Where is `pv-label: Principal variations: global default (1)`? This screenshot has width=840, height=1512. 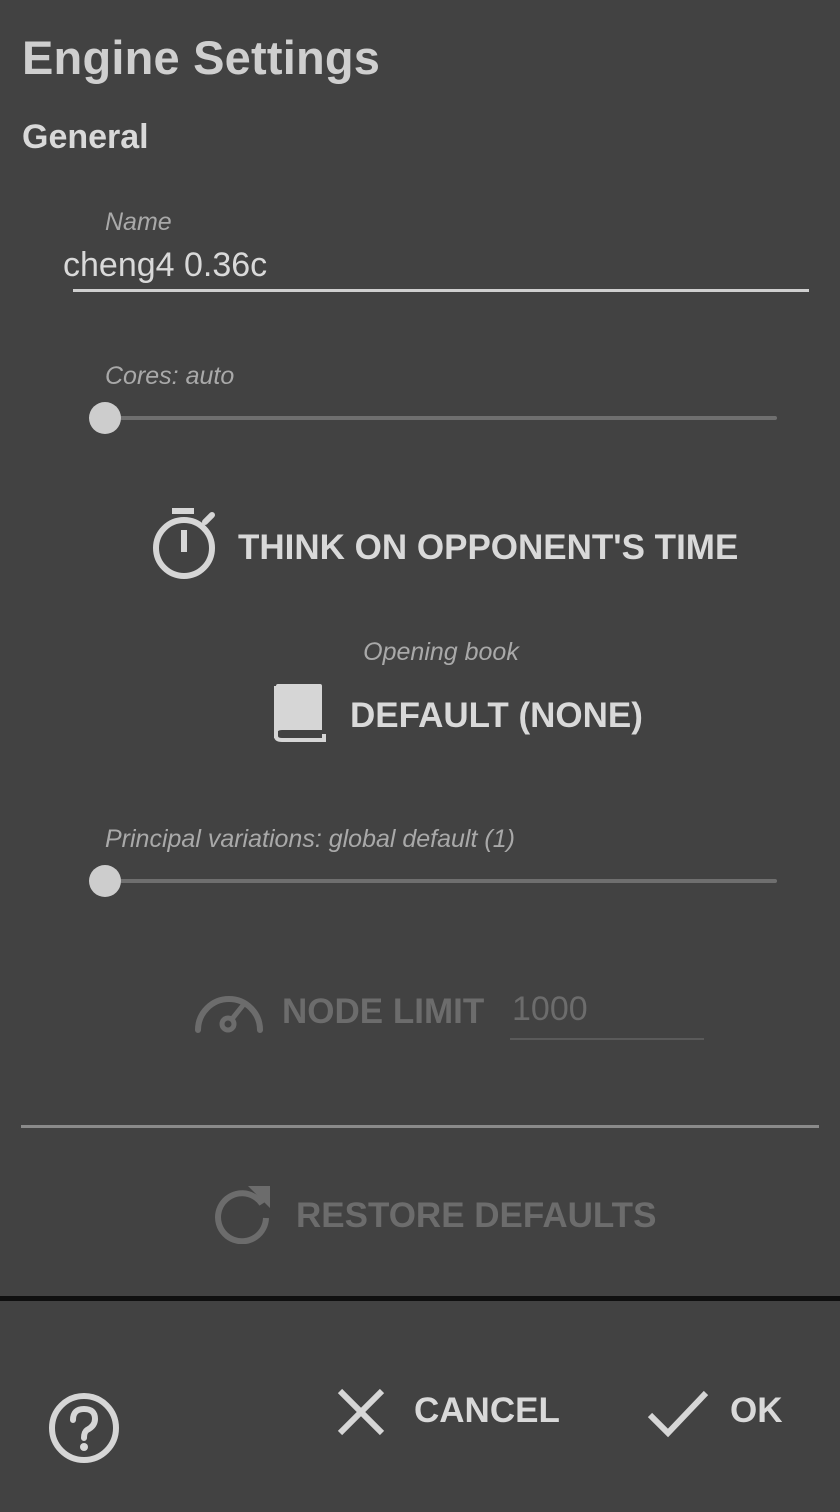
pv-label: Principal variations: global default (1) is located at coordinates (310, 839).